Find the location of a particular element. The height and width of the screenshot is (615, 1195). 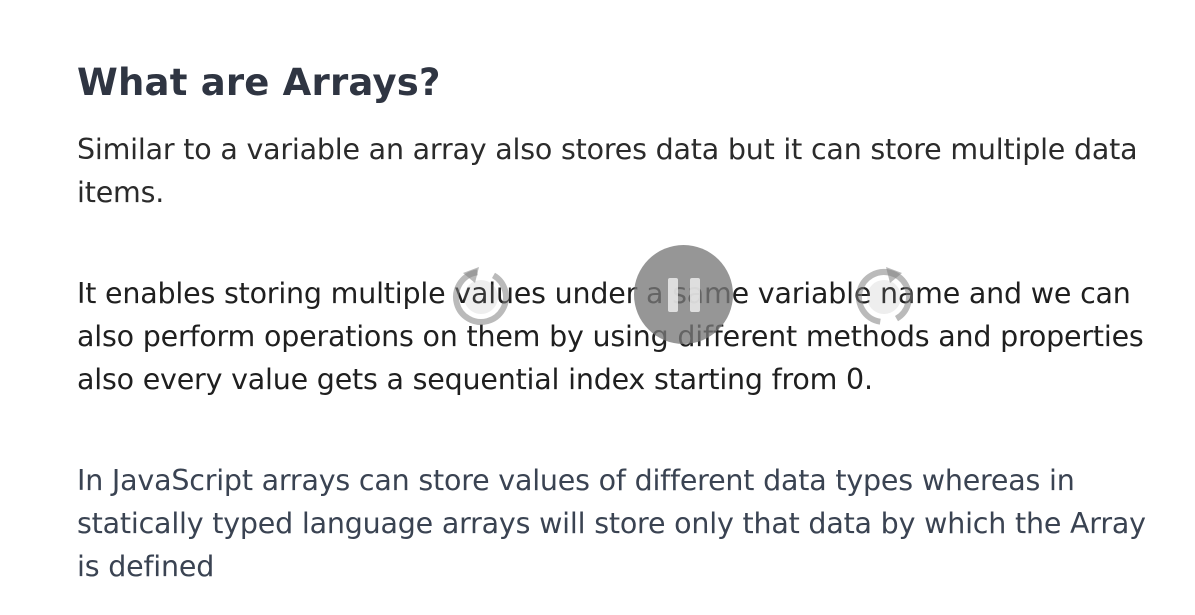

forward-icon is located at coordinates (884, 296).